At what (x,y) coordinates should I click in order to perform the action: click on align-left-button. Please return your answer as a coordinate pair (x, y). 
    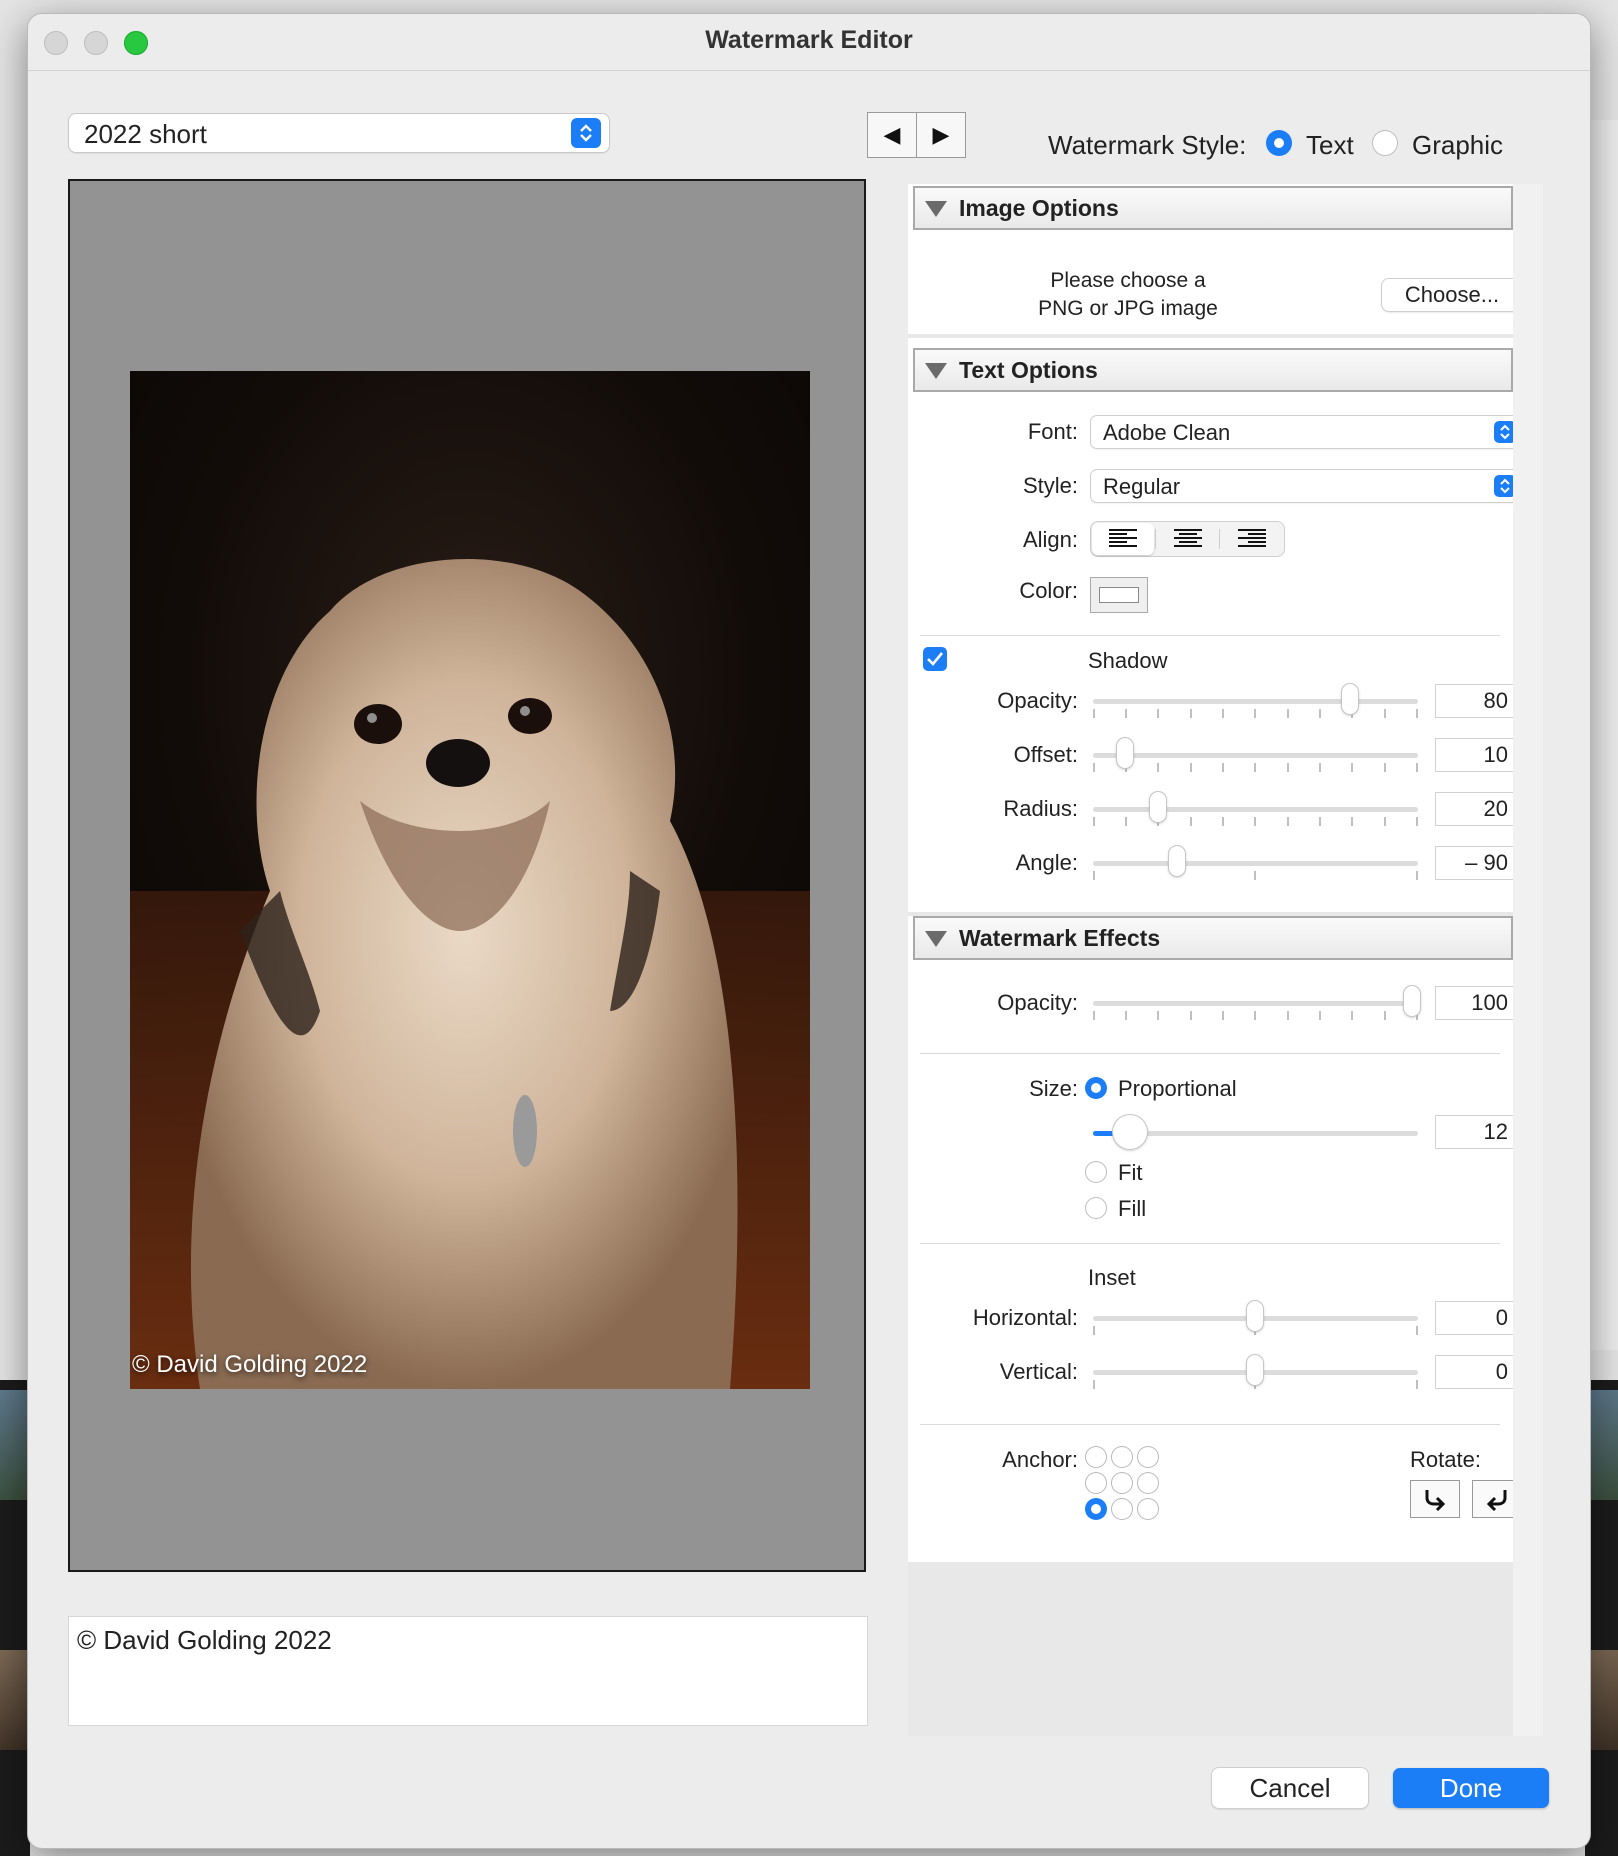
    Looking at the image, I should click on (1123, 539).